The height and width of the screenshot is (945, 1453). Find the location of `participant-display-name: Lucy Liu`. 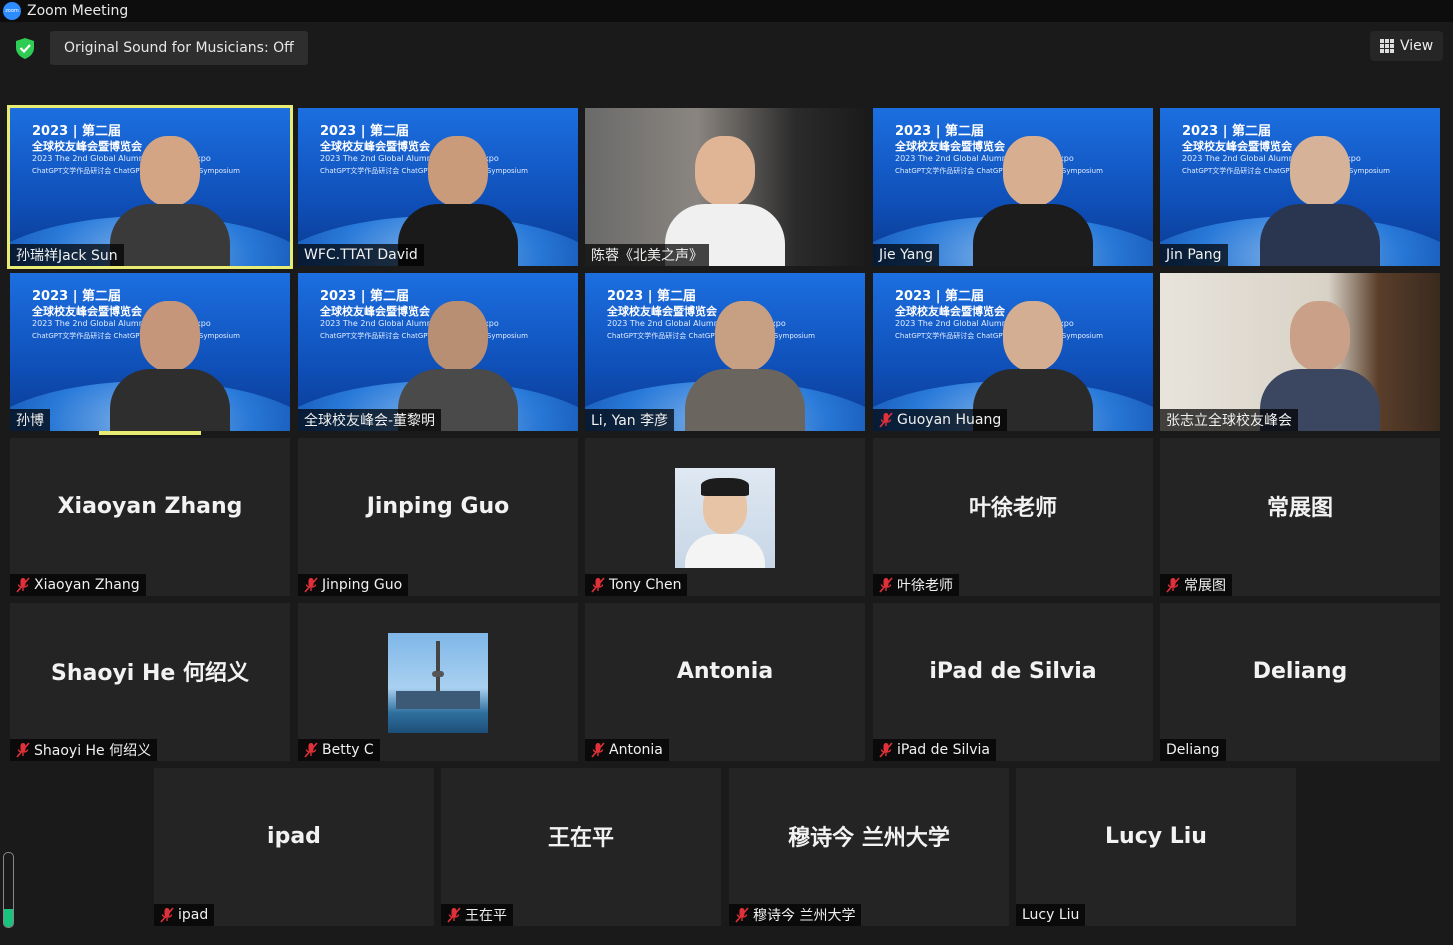

participant-display-name: Lucy Liu is located at coordinates (1156, 836).